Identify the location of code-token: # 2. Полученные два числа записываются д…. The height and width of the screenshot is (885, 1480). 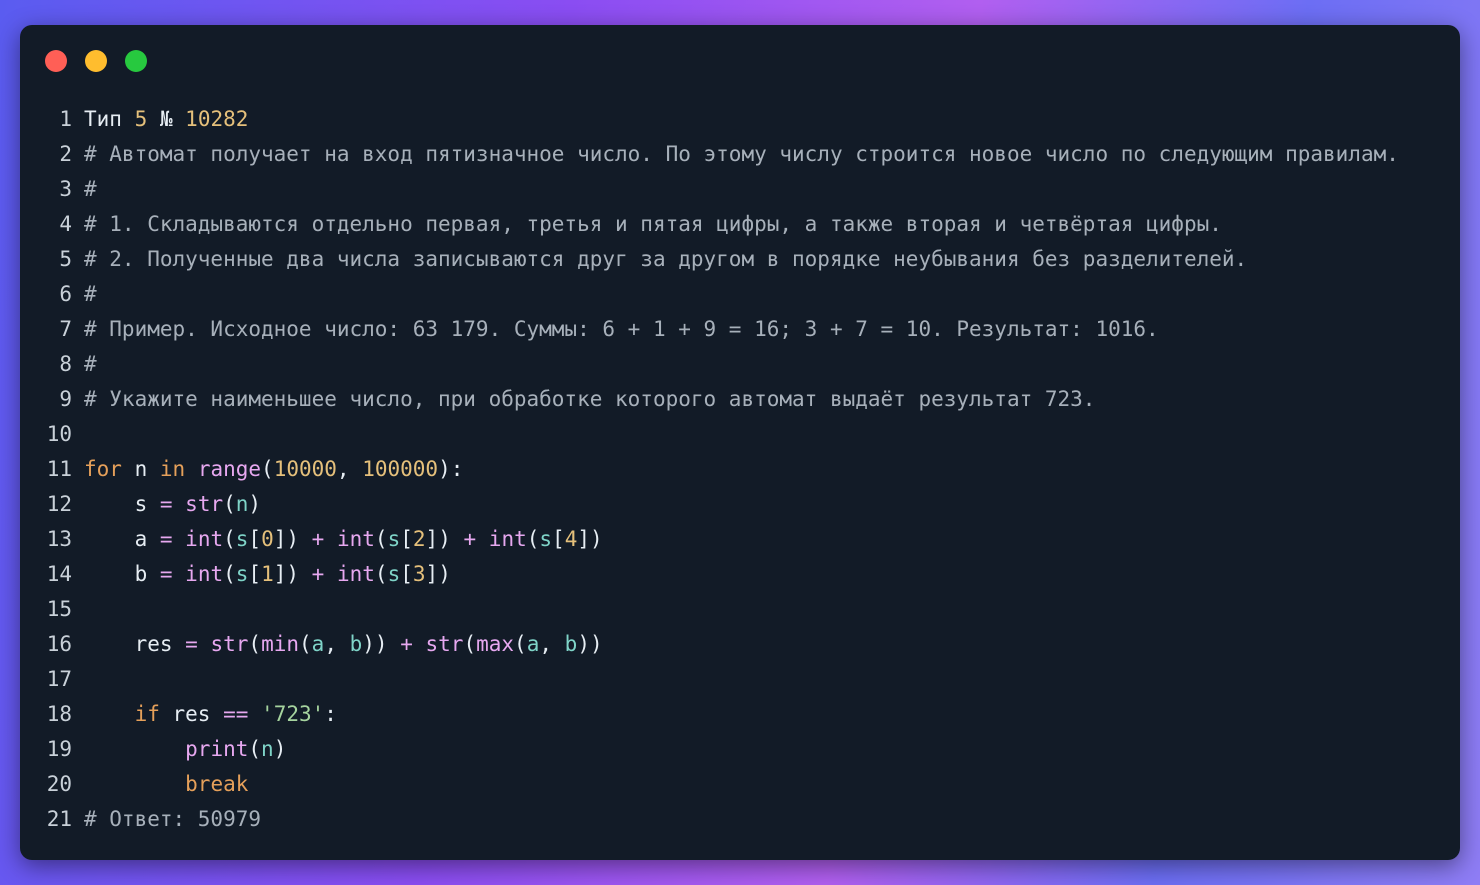
(666, 259).